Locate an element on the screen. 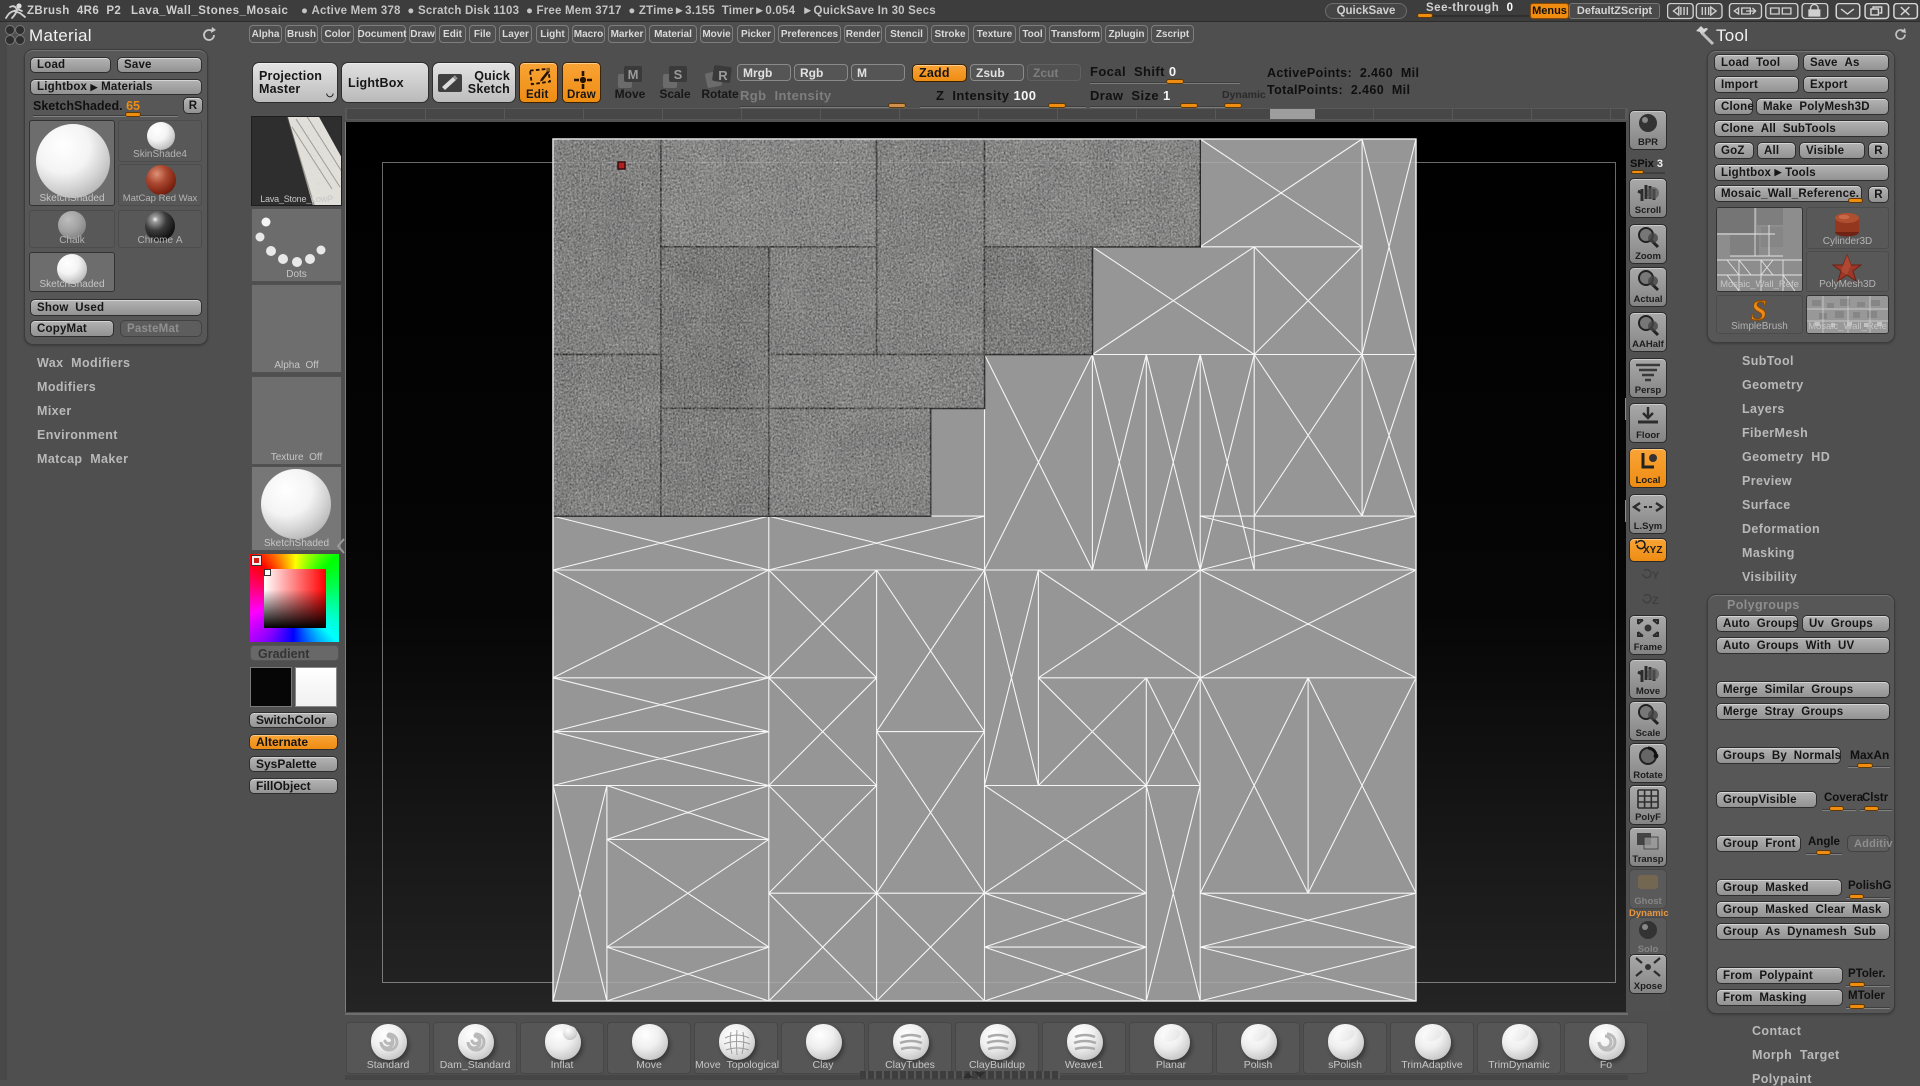  svg-text: R is located at coordinates (723, 75).